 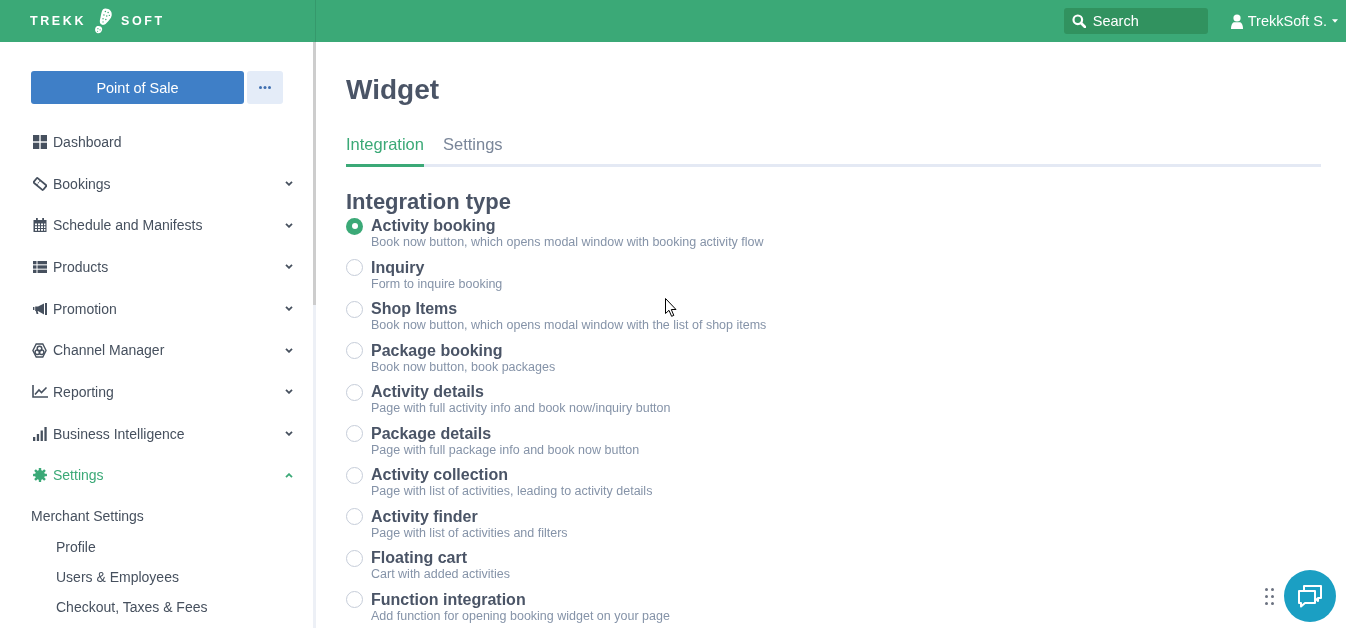 I want to click on grid-icon, so click(x=39, y=141).